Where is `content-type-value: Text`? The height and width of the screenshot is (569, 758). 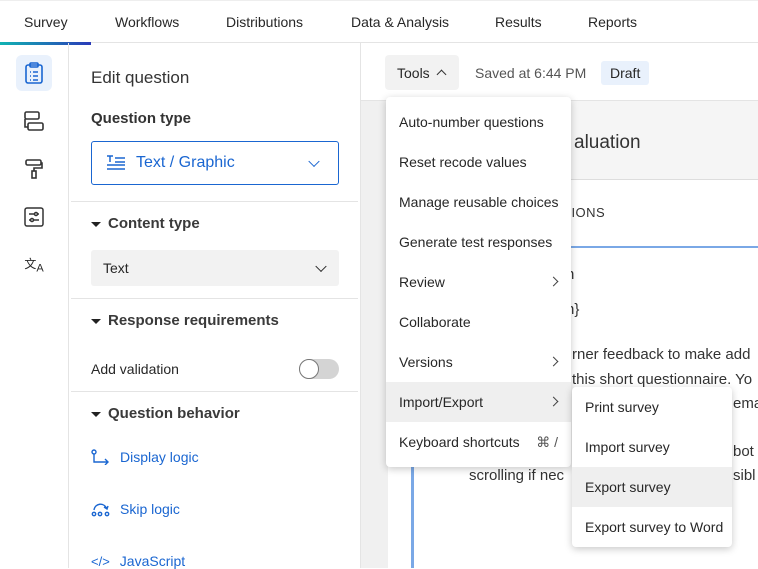
content-type-value: Text is located at coordinates (116, 268).